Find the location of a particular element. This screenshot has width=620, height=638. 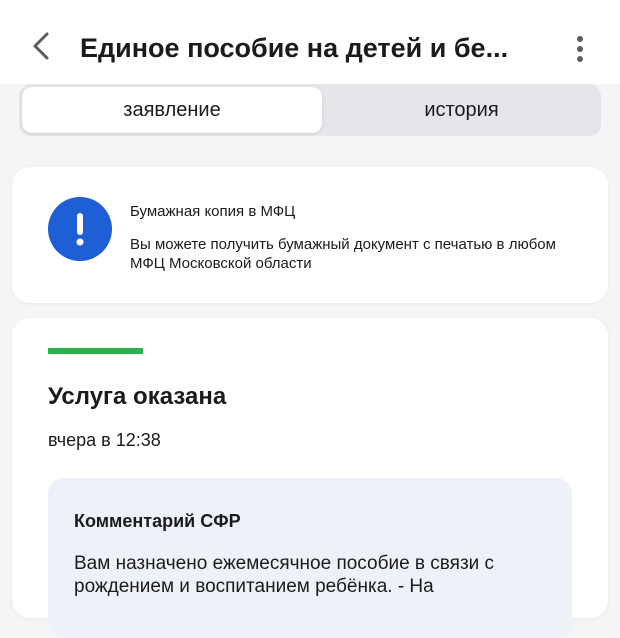

notice-title: Бумажная копия в МФЦ is located at coordinates (213, 211).